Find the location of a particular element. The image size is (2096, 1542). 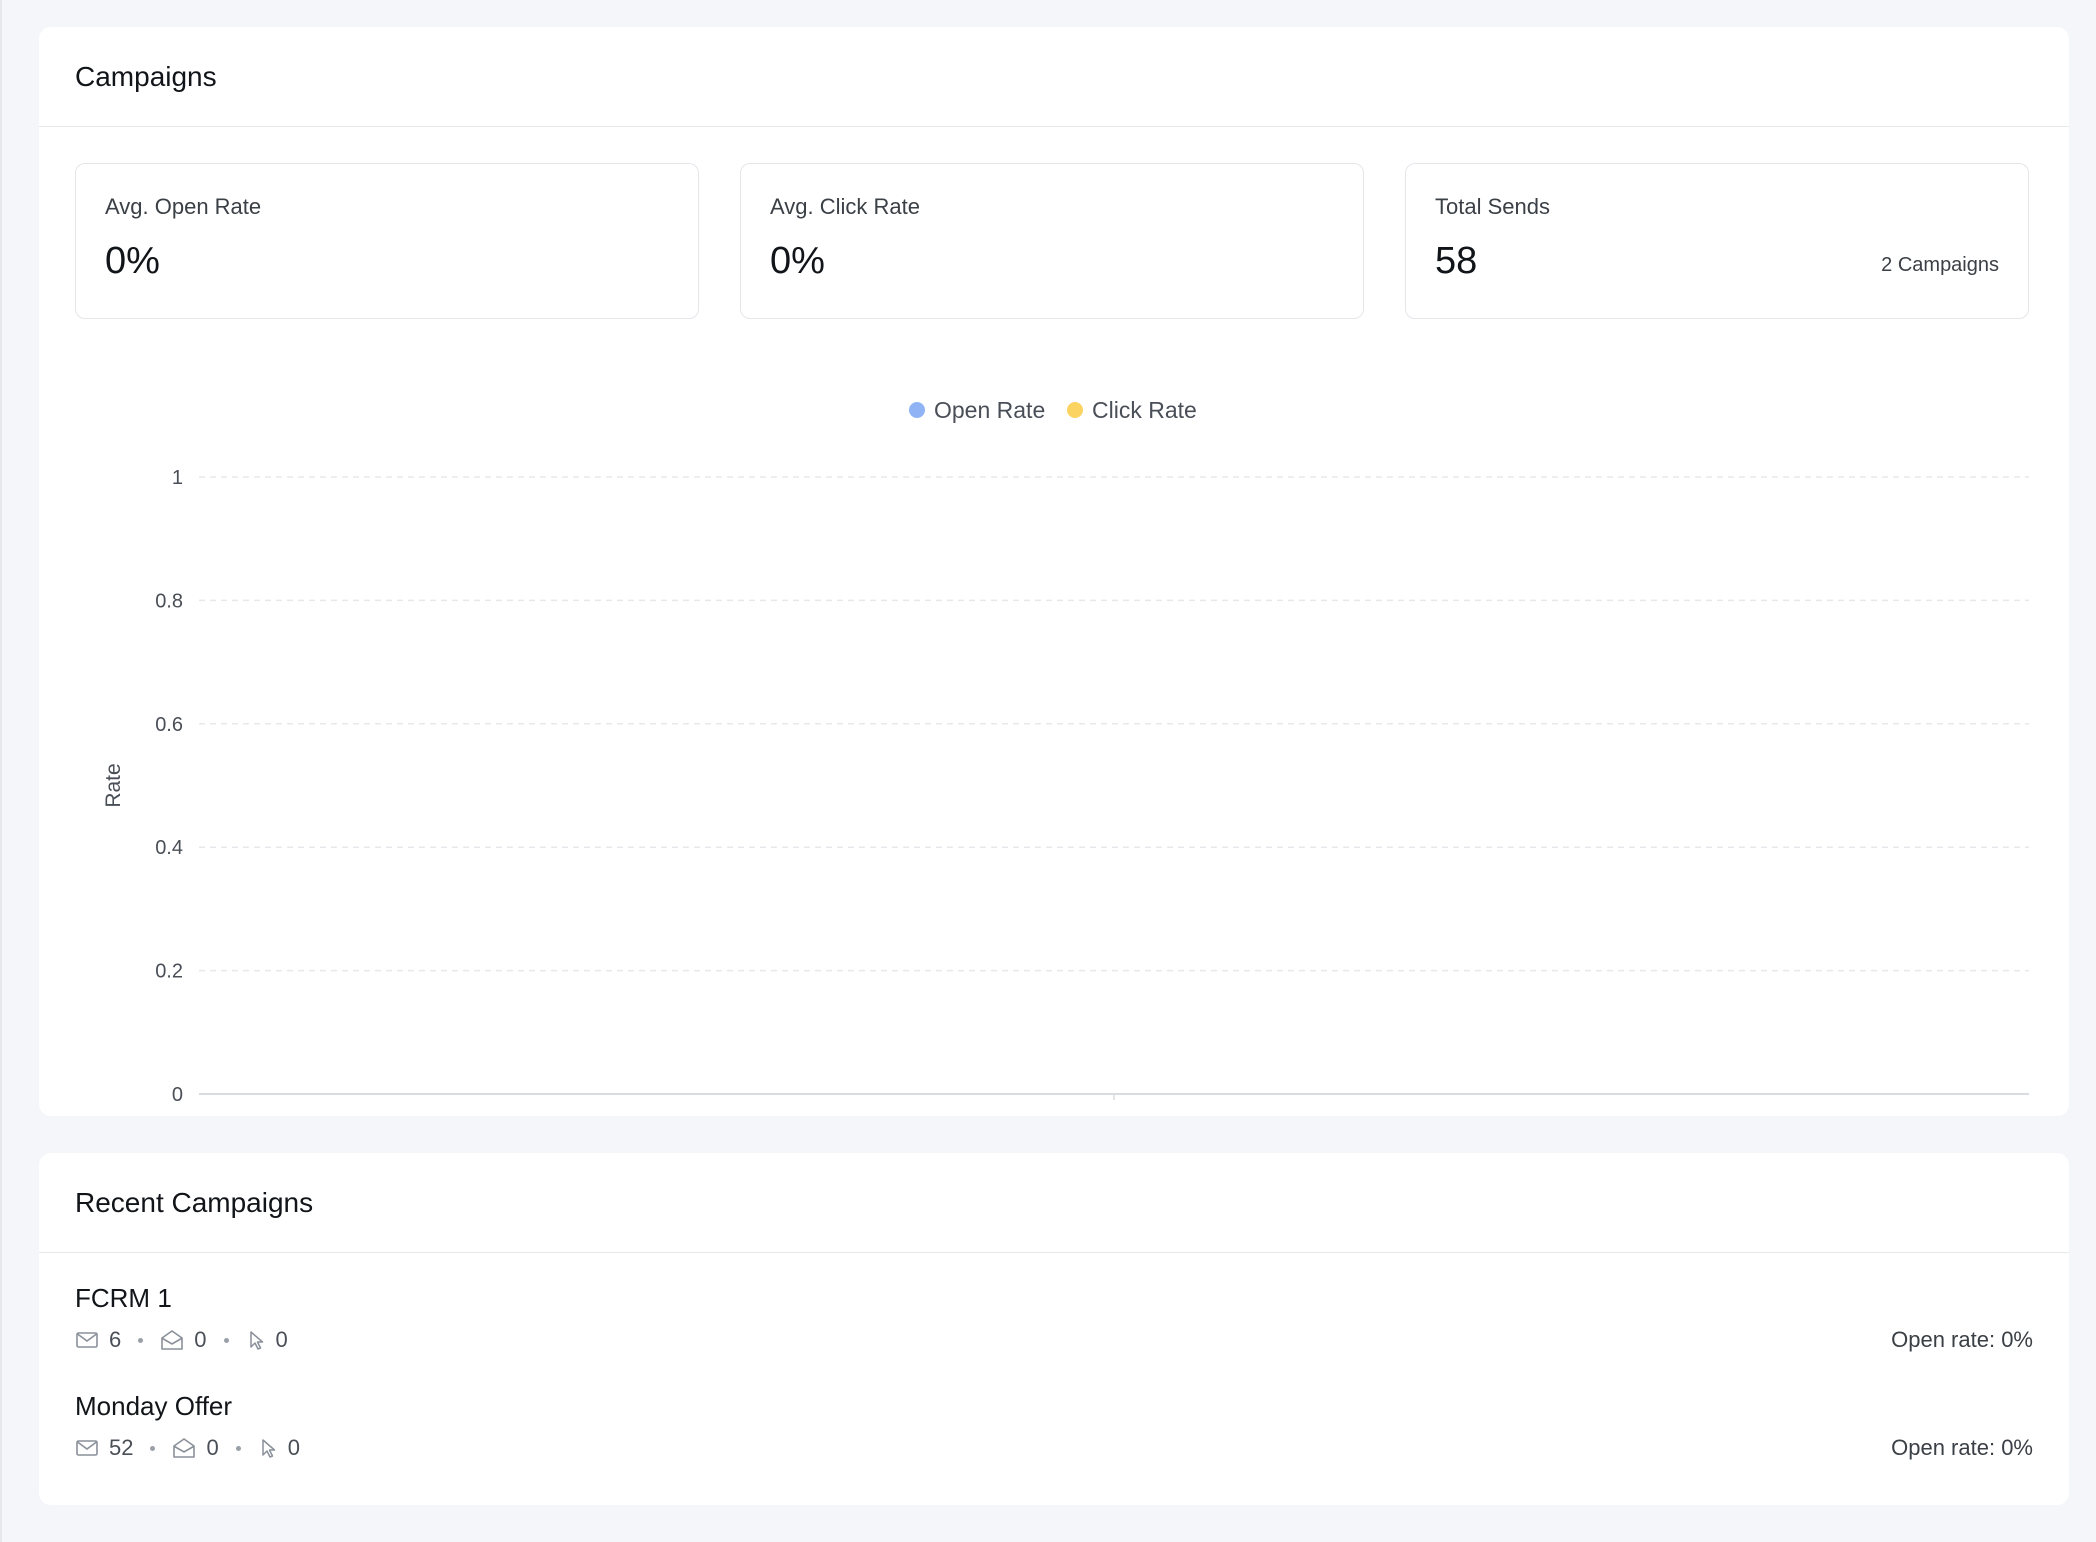

campaign-metrics: 52 0 0 is located at coordinates (187, 1448).